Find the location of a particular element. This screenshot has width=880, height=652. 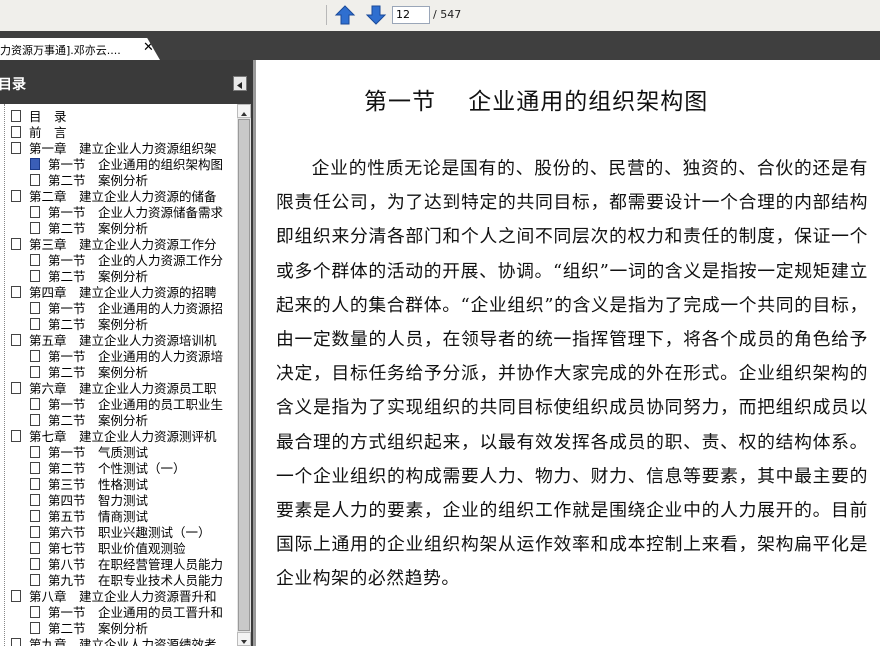

page-edge is located at coordinates (254, 353).